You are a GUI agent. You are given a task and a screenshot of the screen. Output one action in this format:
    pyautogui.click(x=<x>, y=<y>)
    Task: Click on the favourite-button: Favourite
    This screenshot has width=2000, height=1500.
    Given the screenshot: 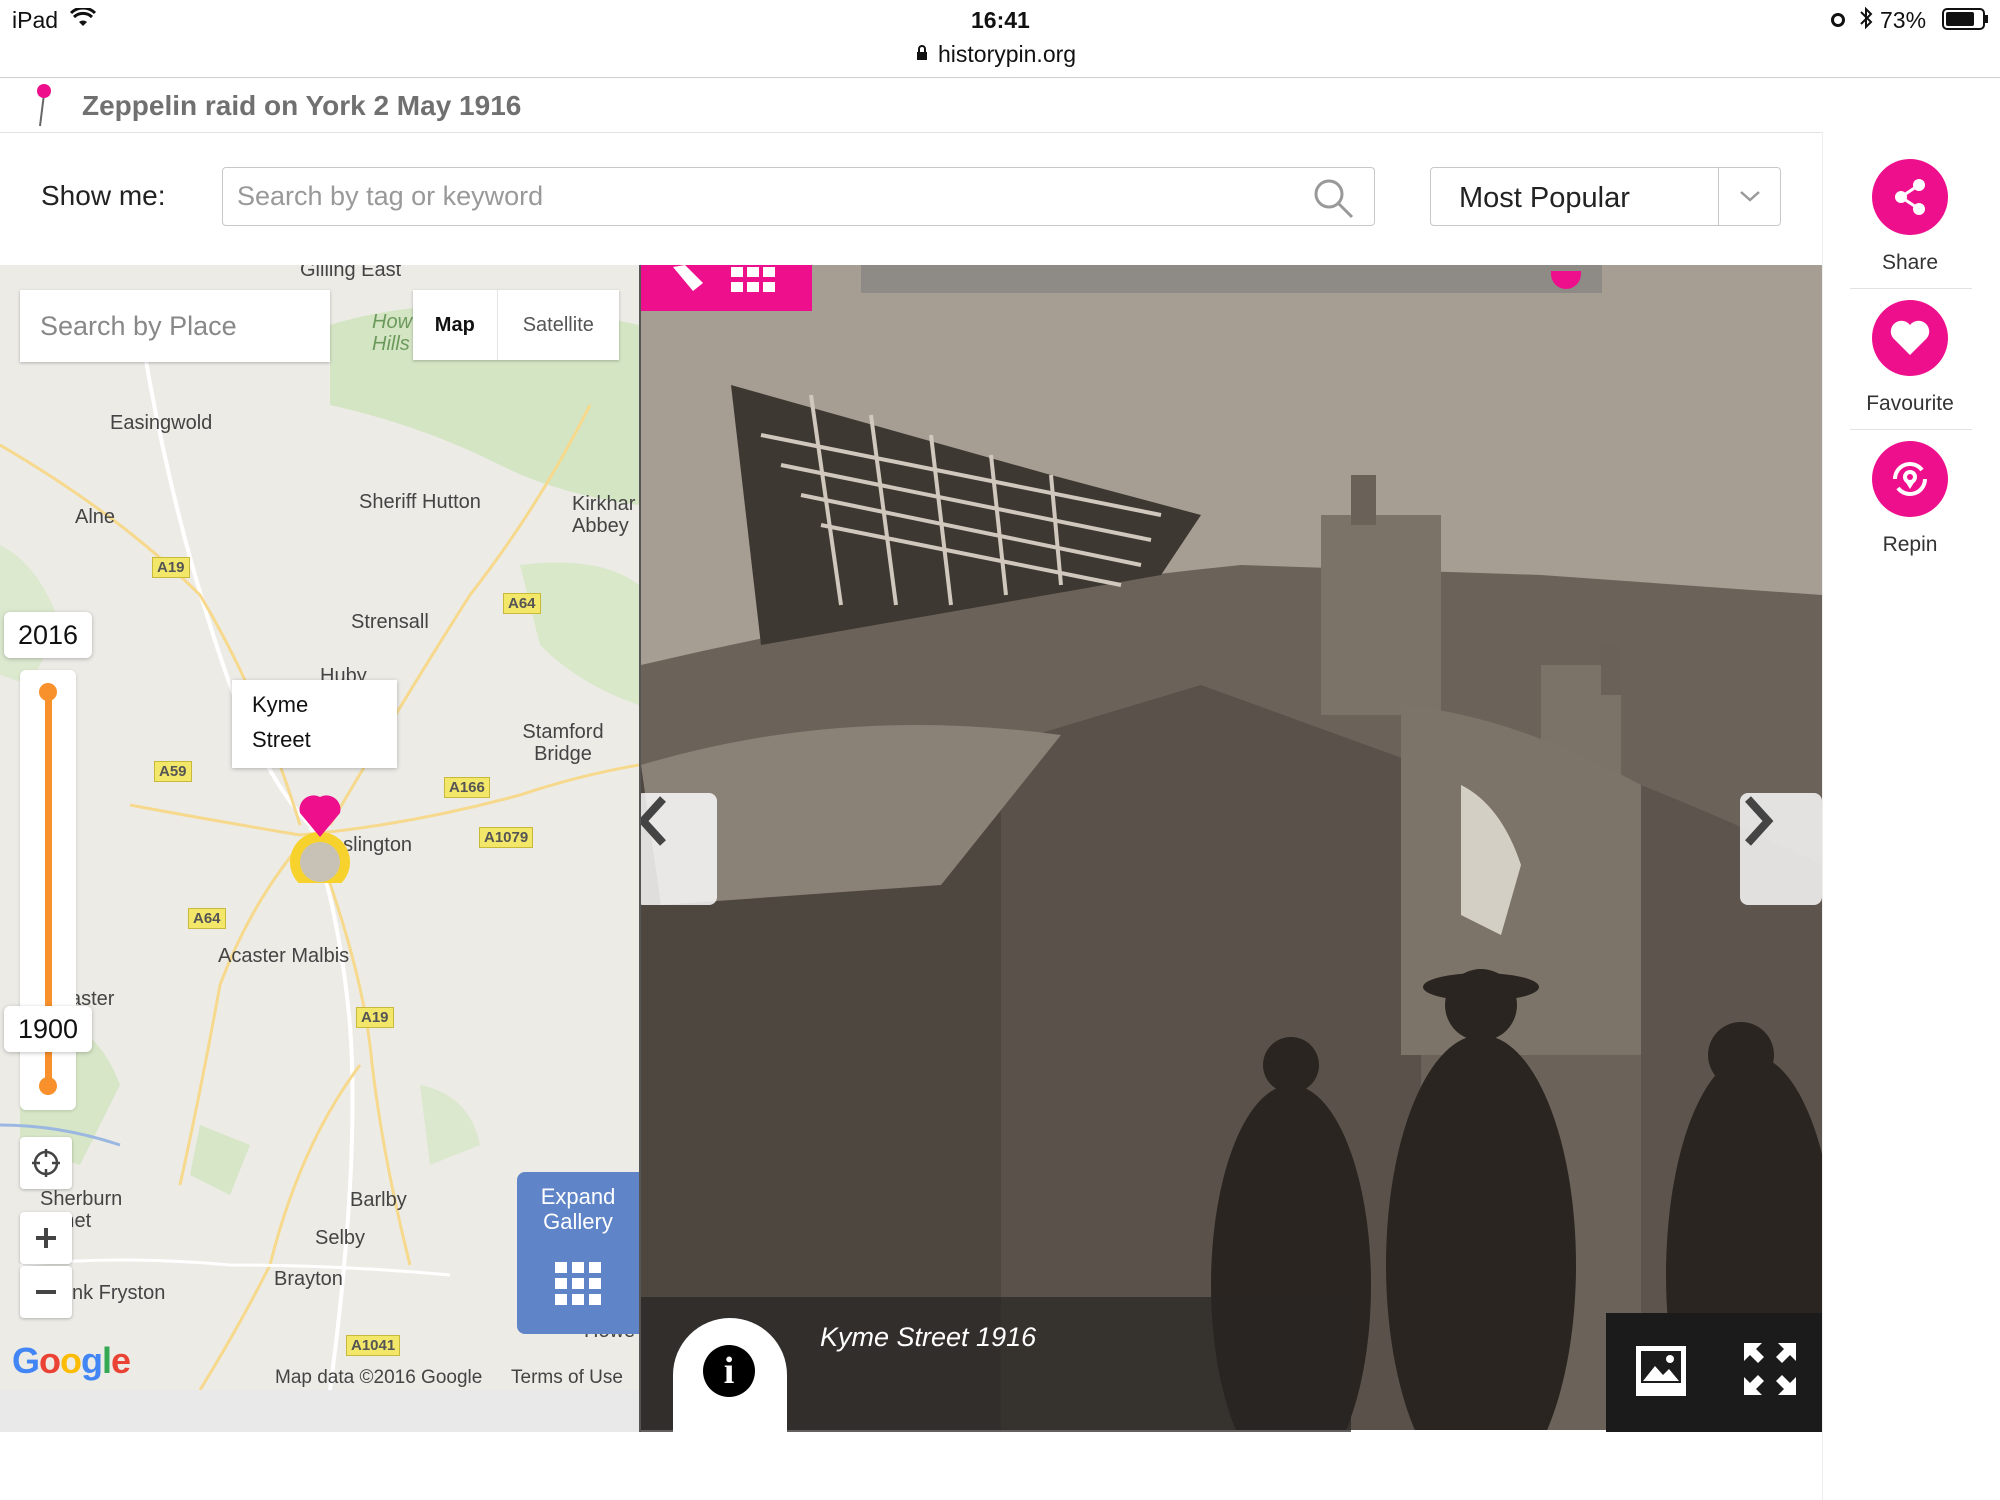 What is the action you would take?
    pyautogui.click(x=1910, y=358)
    